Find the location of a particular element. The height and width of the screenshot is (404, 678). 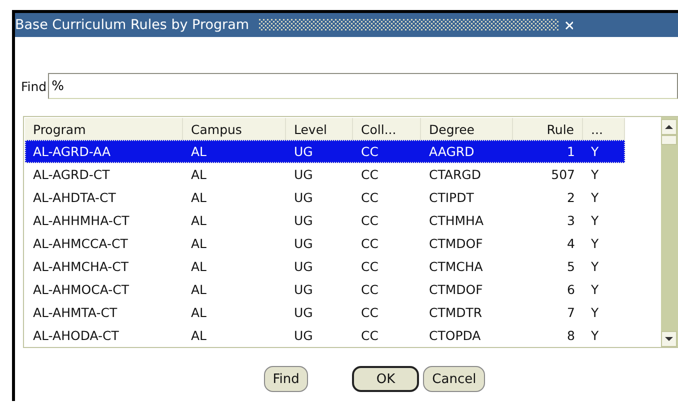

table-cell-text: CTARGD is located at coordinates (455, 174).